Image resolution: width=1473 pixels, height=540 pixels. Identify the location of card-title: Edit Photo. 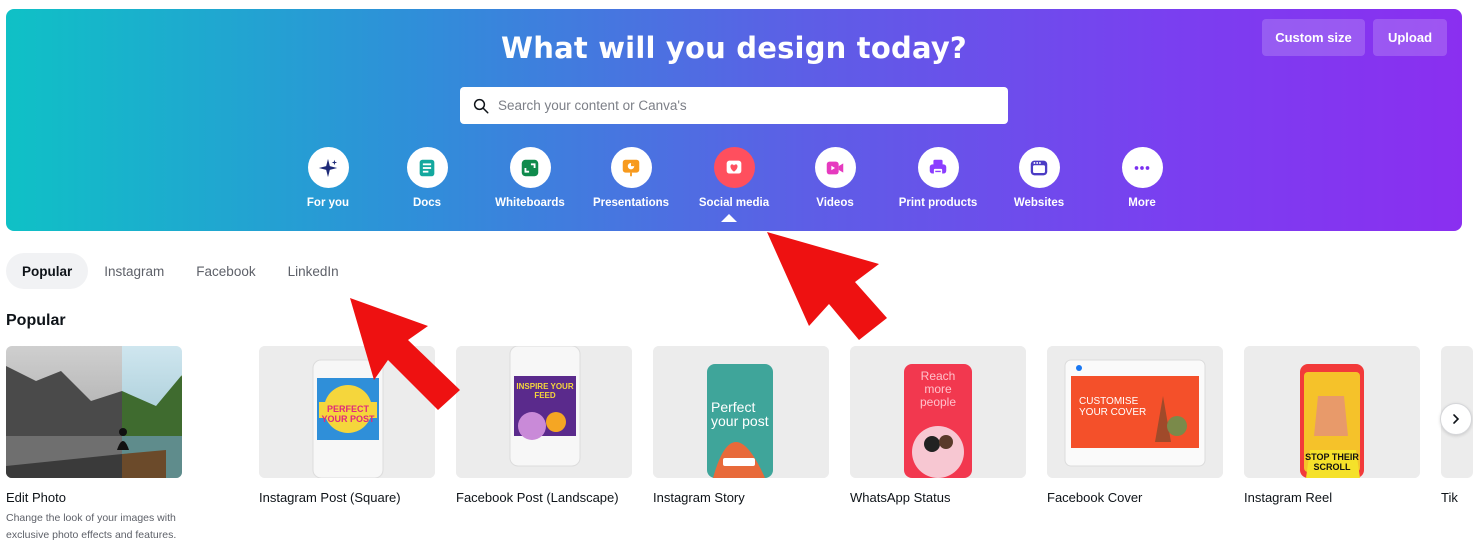
(36, 497).